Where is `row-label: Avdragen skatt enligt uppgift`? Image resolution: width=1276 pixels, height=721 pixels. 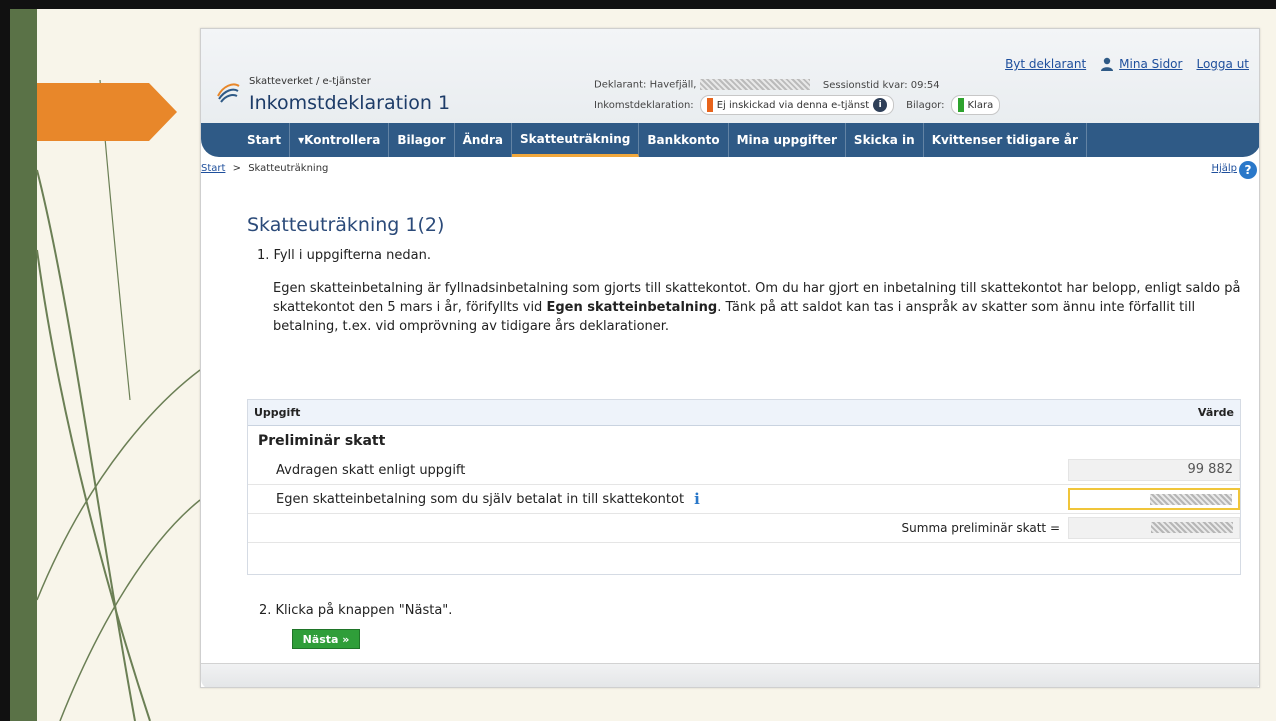
row-label: Avdragen skatt enligt uppgift is located at coordinates (371, 470).